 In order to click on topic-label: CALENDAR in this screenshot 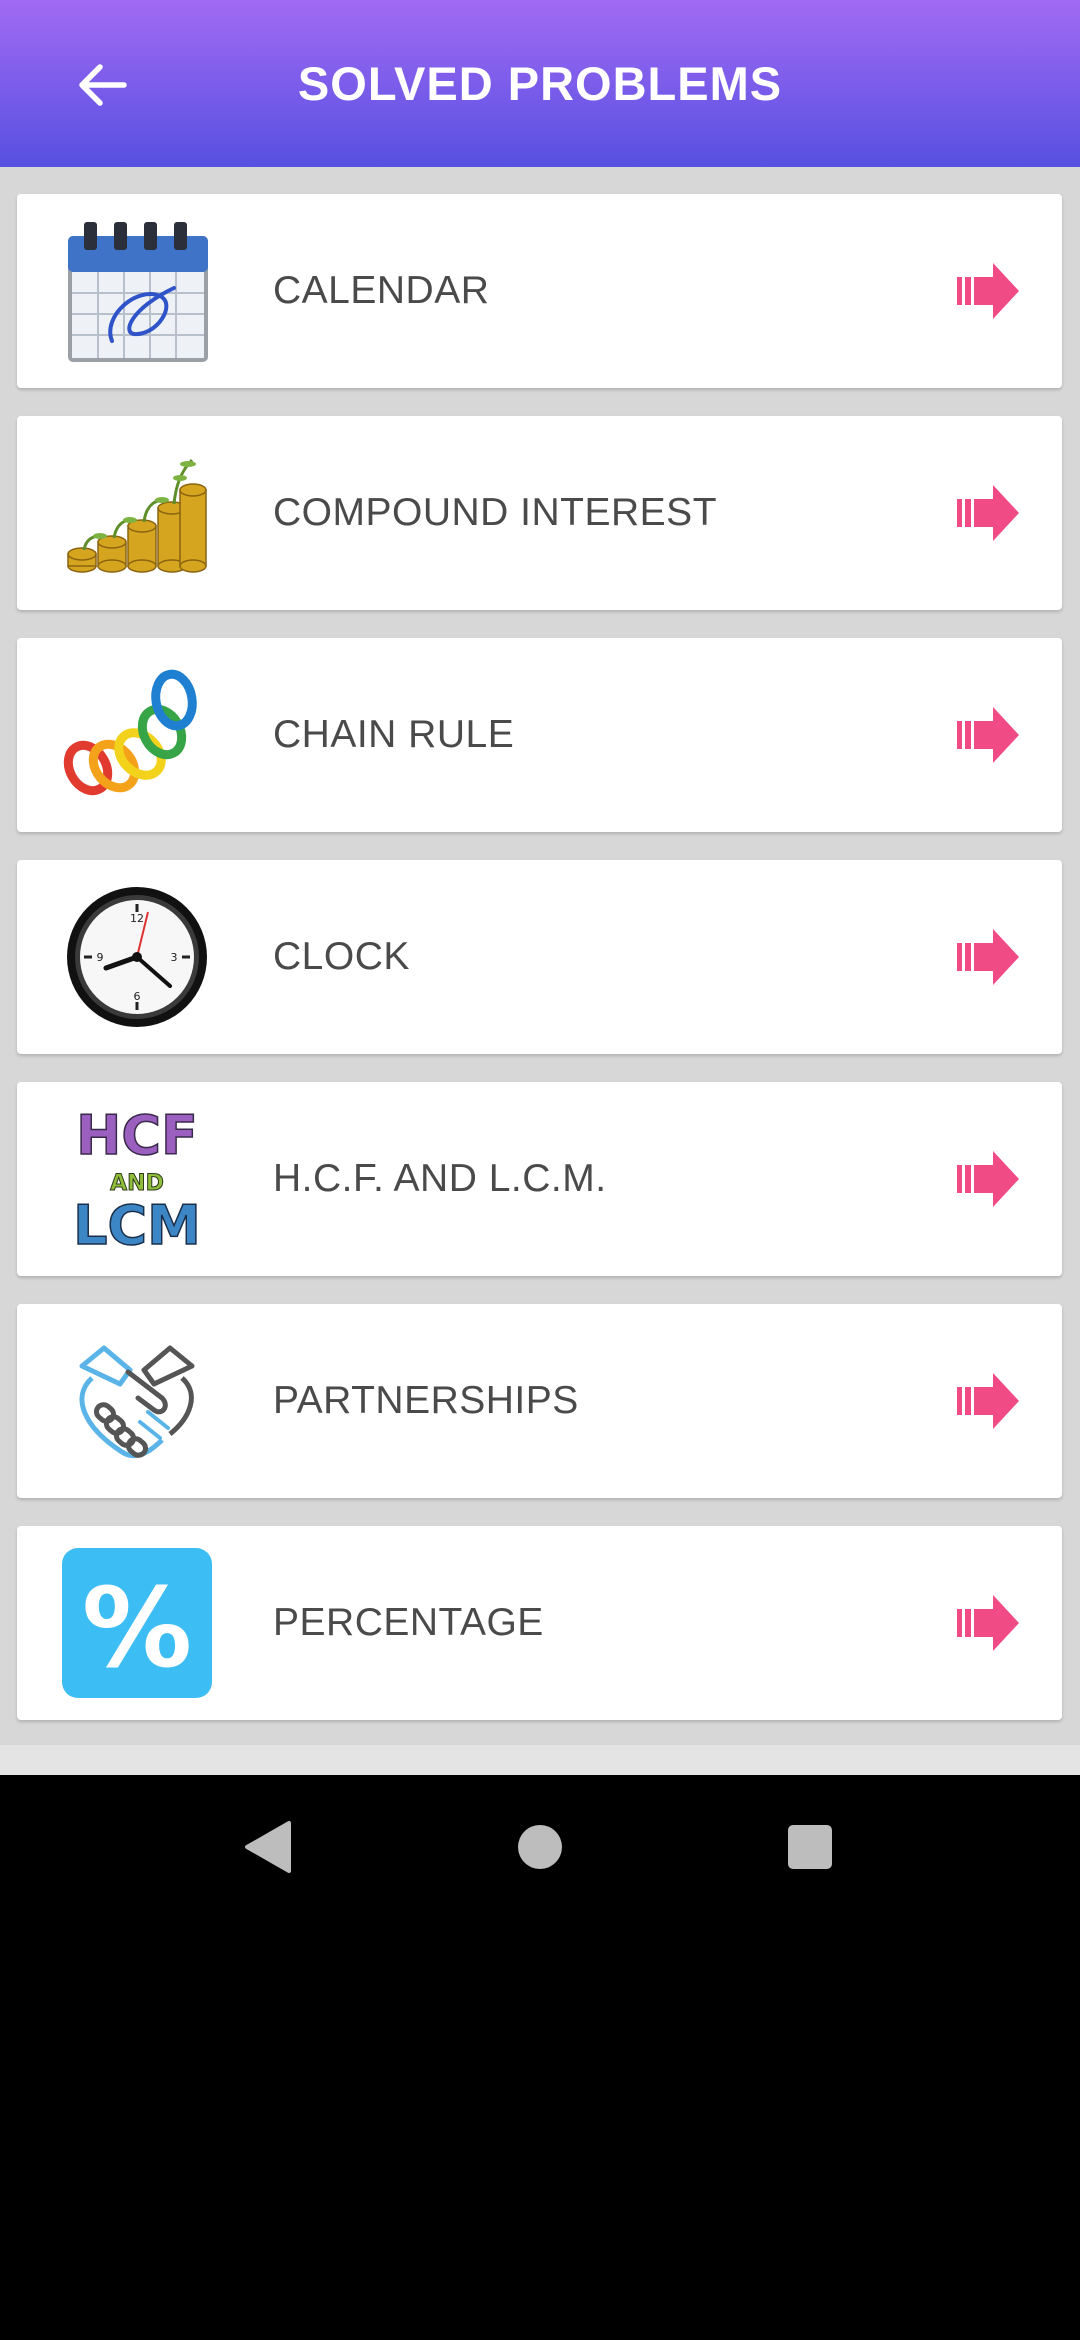, I will do `click(381, 290)`.